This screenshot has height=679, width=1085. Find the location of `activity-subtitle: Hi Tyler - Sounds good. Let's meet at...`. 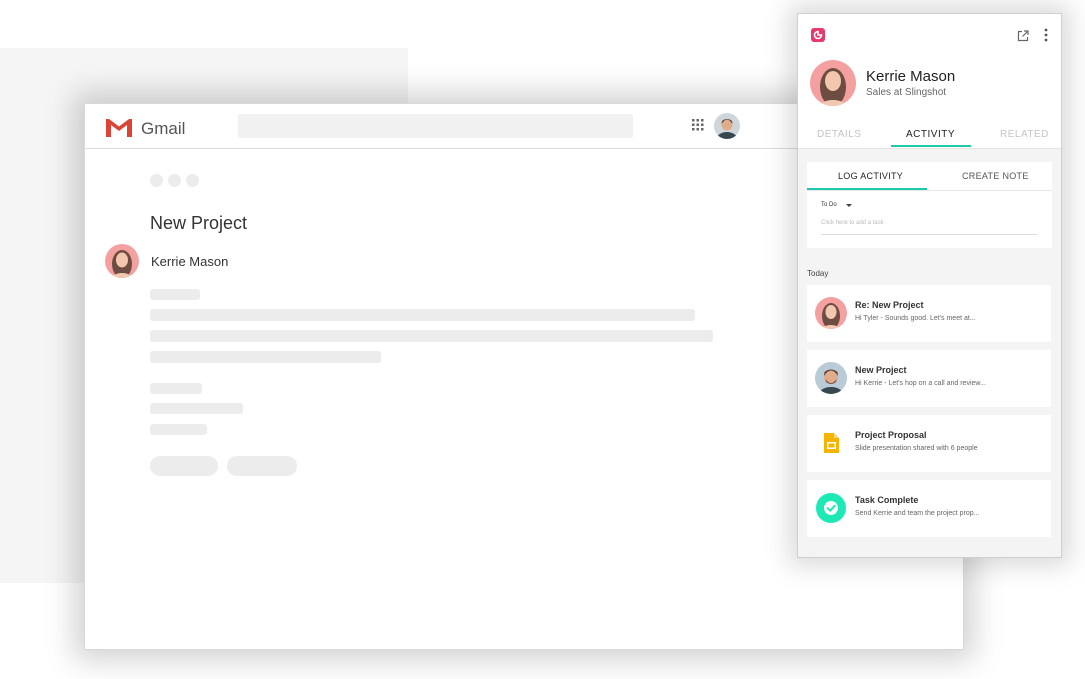

activity-subtitle: Hi Tyler - Sounds good. Let's meet at... is located at coordinates (915, 318).